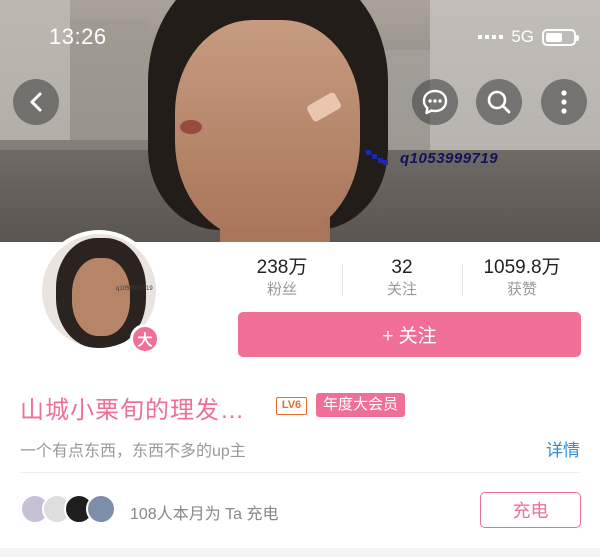 The image size is (600, 557). Describe the element at coordinates (267, 130) in the screenshot. I see `banner-face` at that location.